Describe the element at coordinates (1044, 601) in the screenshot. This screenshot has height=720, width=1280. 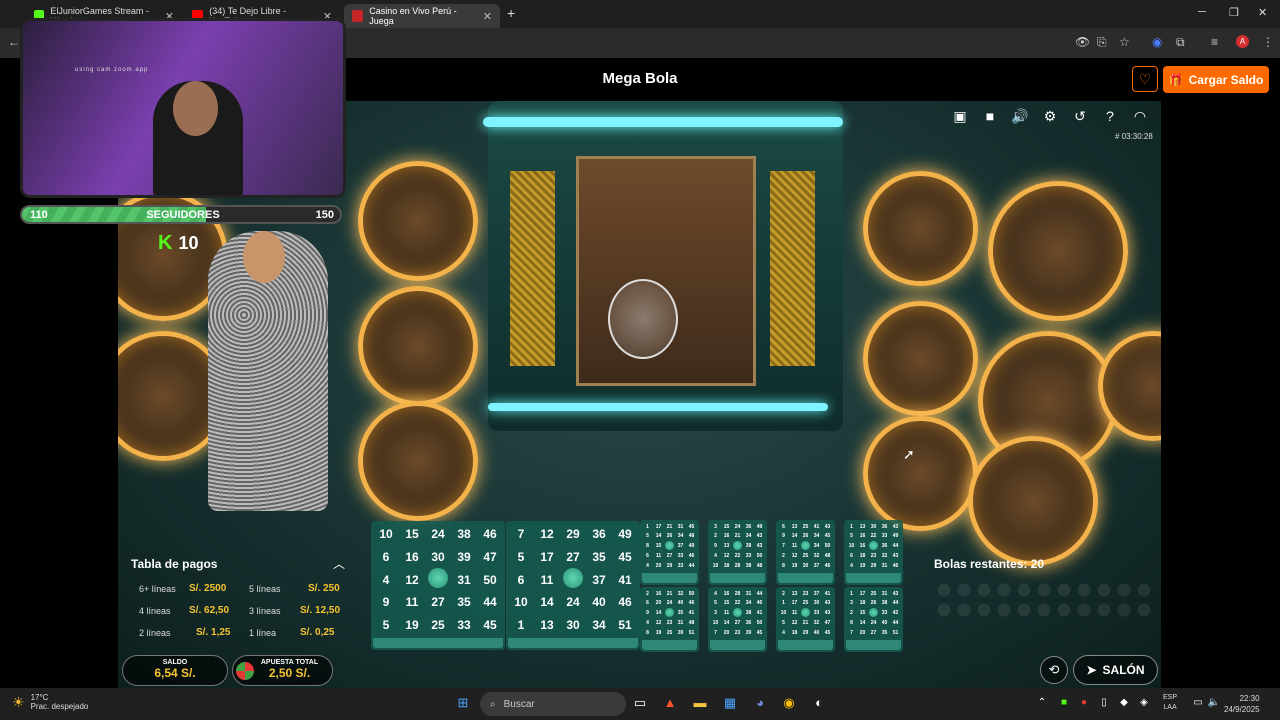
I see `drawn-balls-tray` at that location.